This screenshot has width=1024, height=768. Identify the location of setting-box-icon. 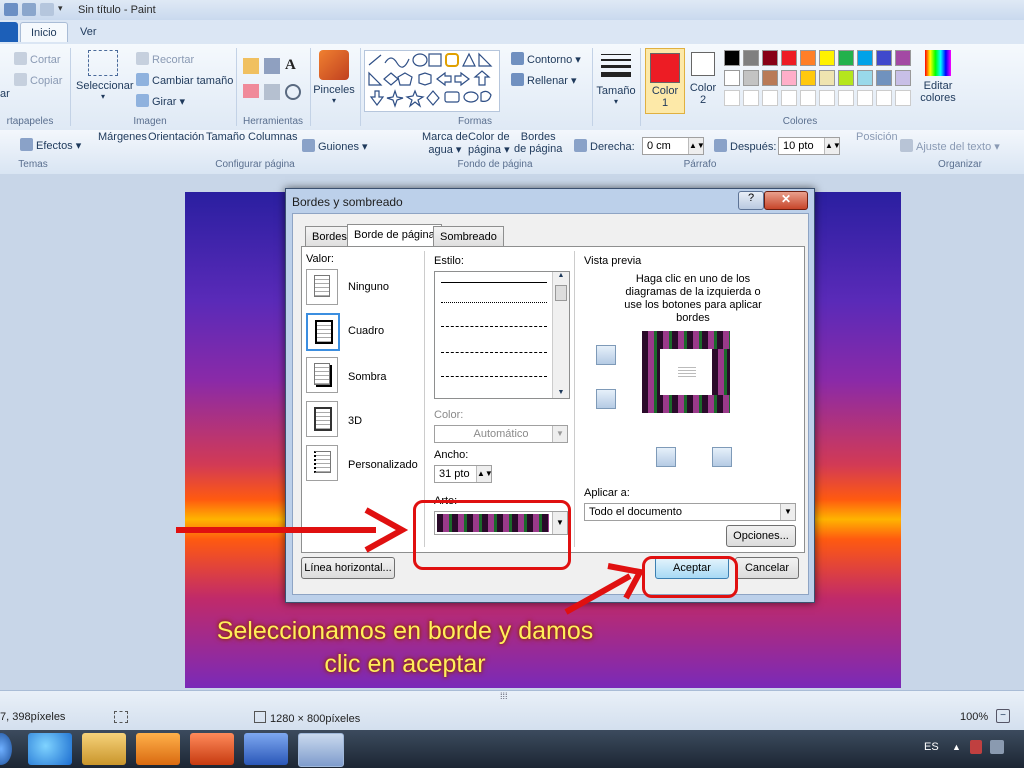
(323, 332).